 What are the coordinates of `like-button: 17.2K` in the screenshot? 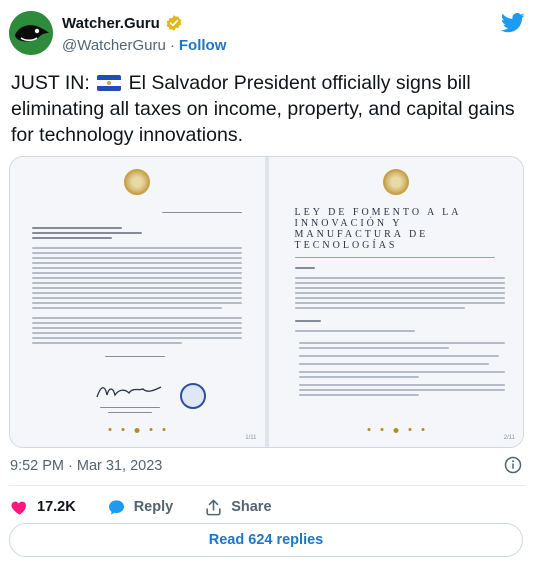 It's located at (43, 507).